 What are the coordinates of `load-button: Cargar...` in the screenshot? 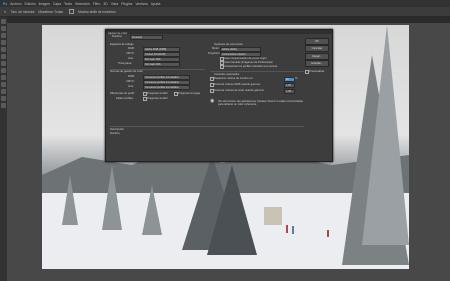 It's located at (317, 56).